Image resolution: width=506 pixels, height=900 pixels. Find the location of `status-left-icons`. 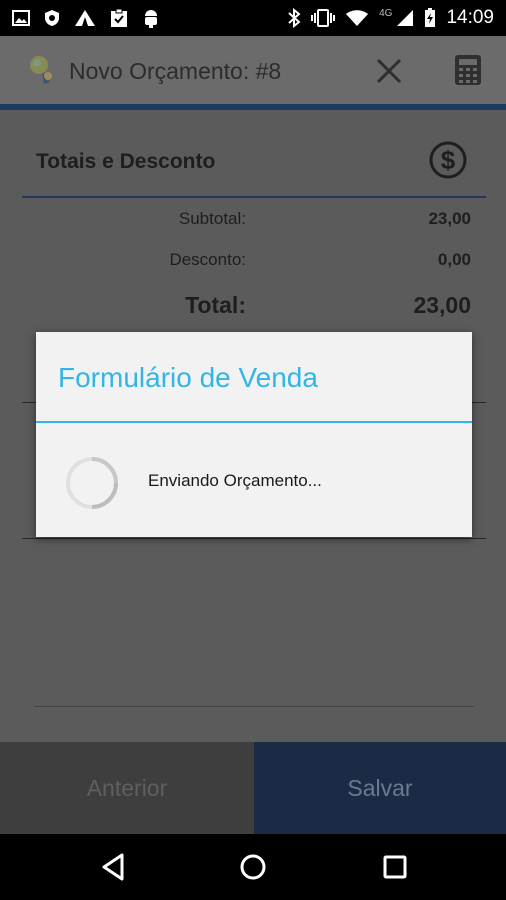

status-left-icons is located at coordinates (86, 18).